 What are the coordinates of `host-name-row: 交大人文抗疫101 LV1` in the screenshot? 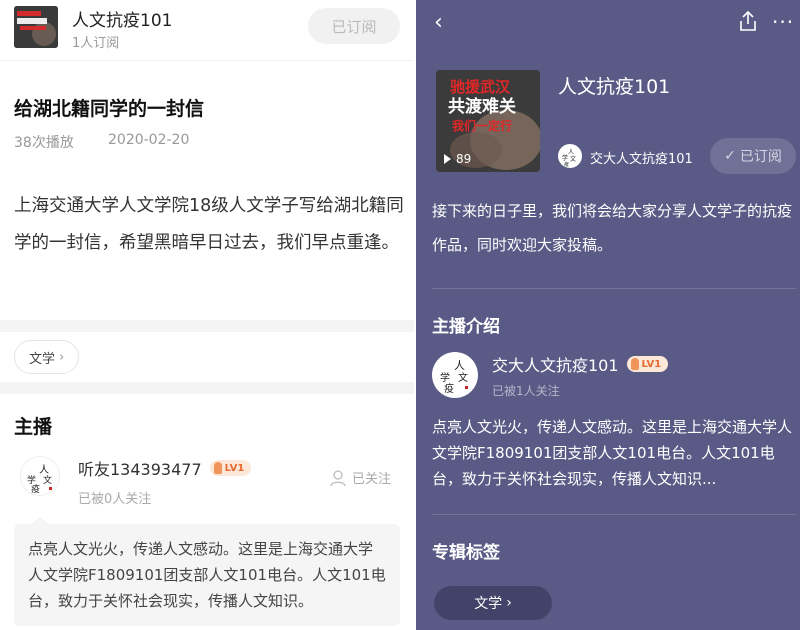 It's located at (580, 364).